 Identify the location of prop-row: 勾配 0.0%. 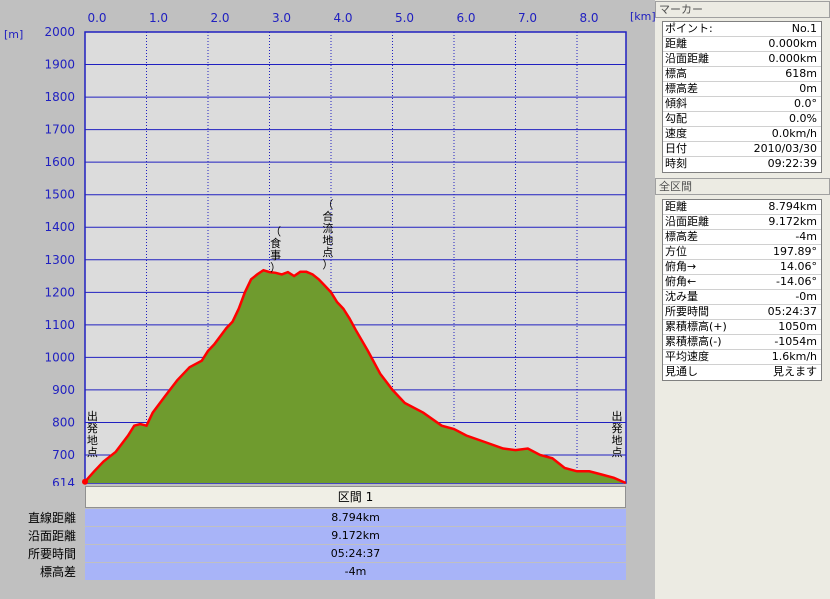
(742, 119).